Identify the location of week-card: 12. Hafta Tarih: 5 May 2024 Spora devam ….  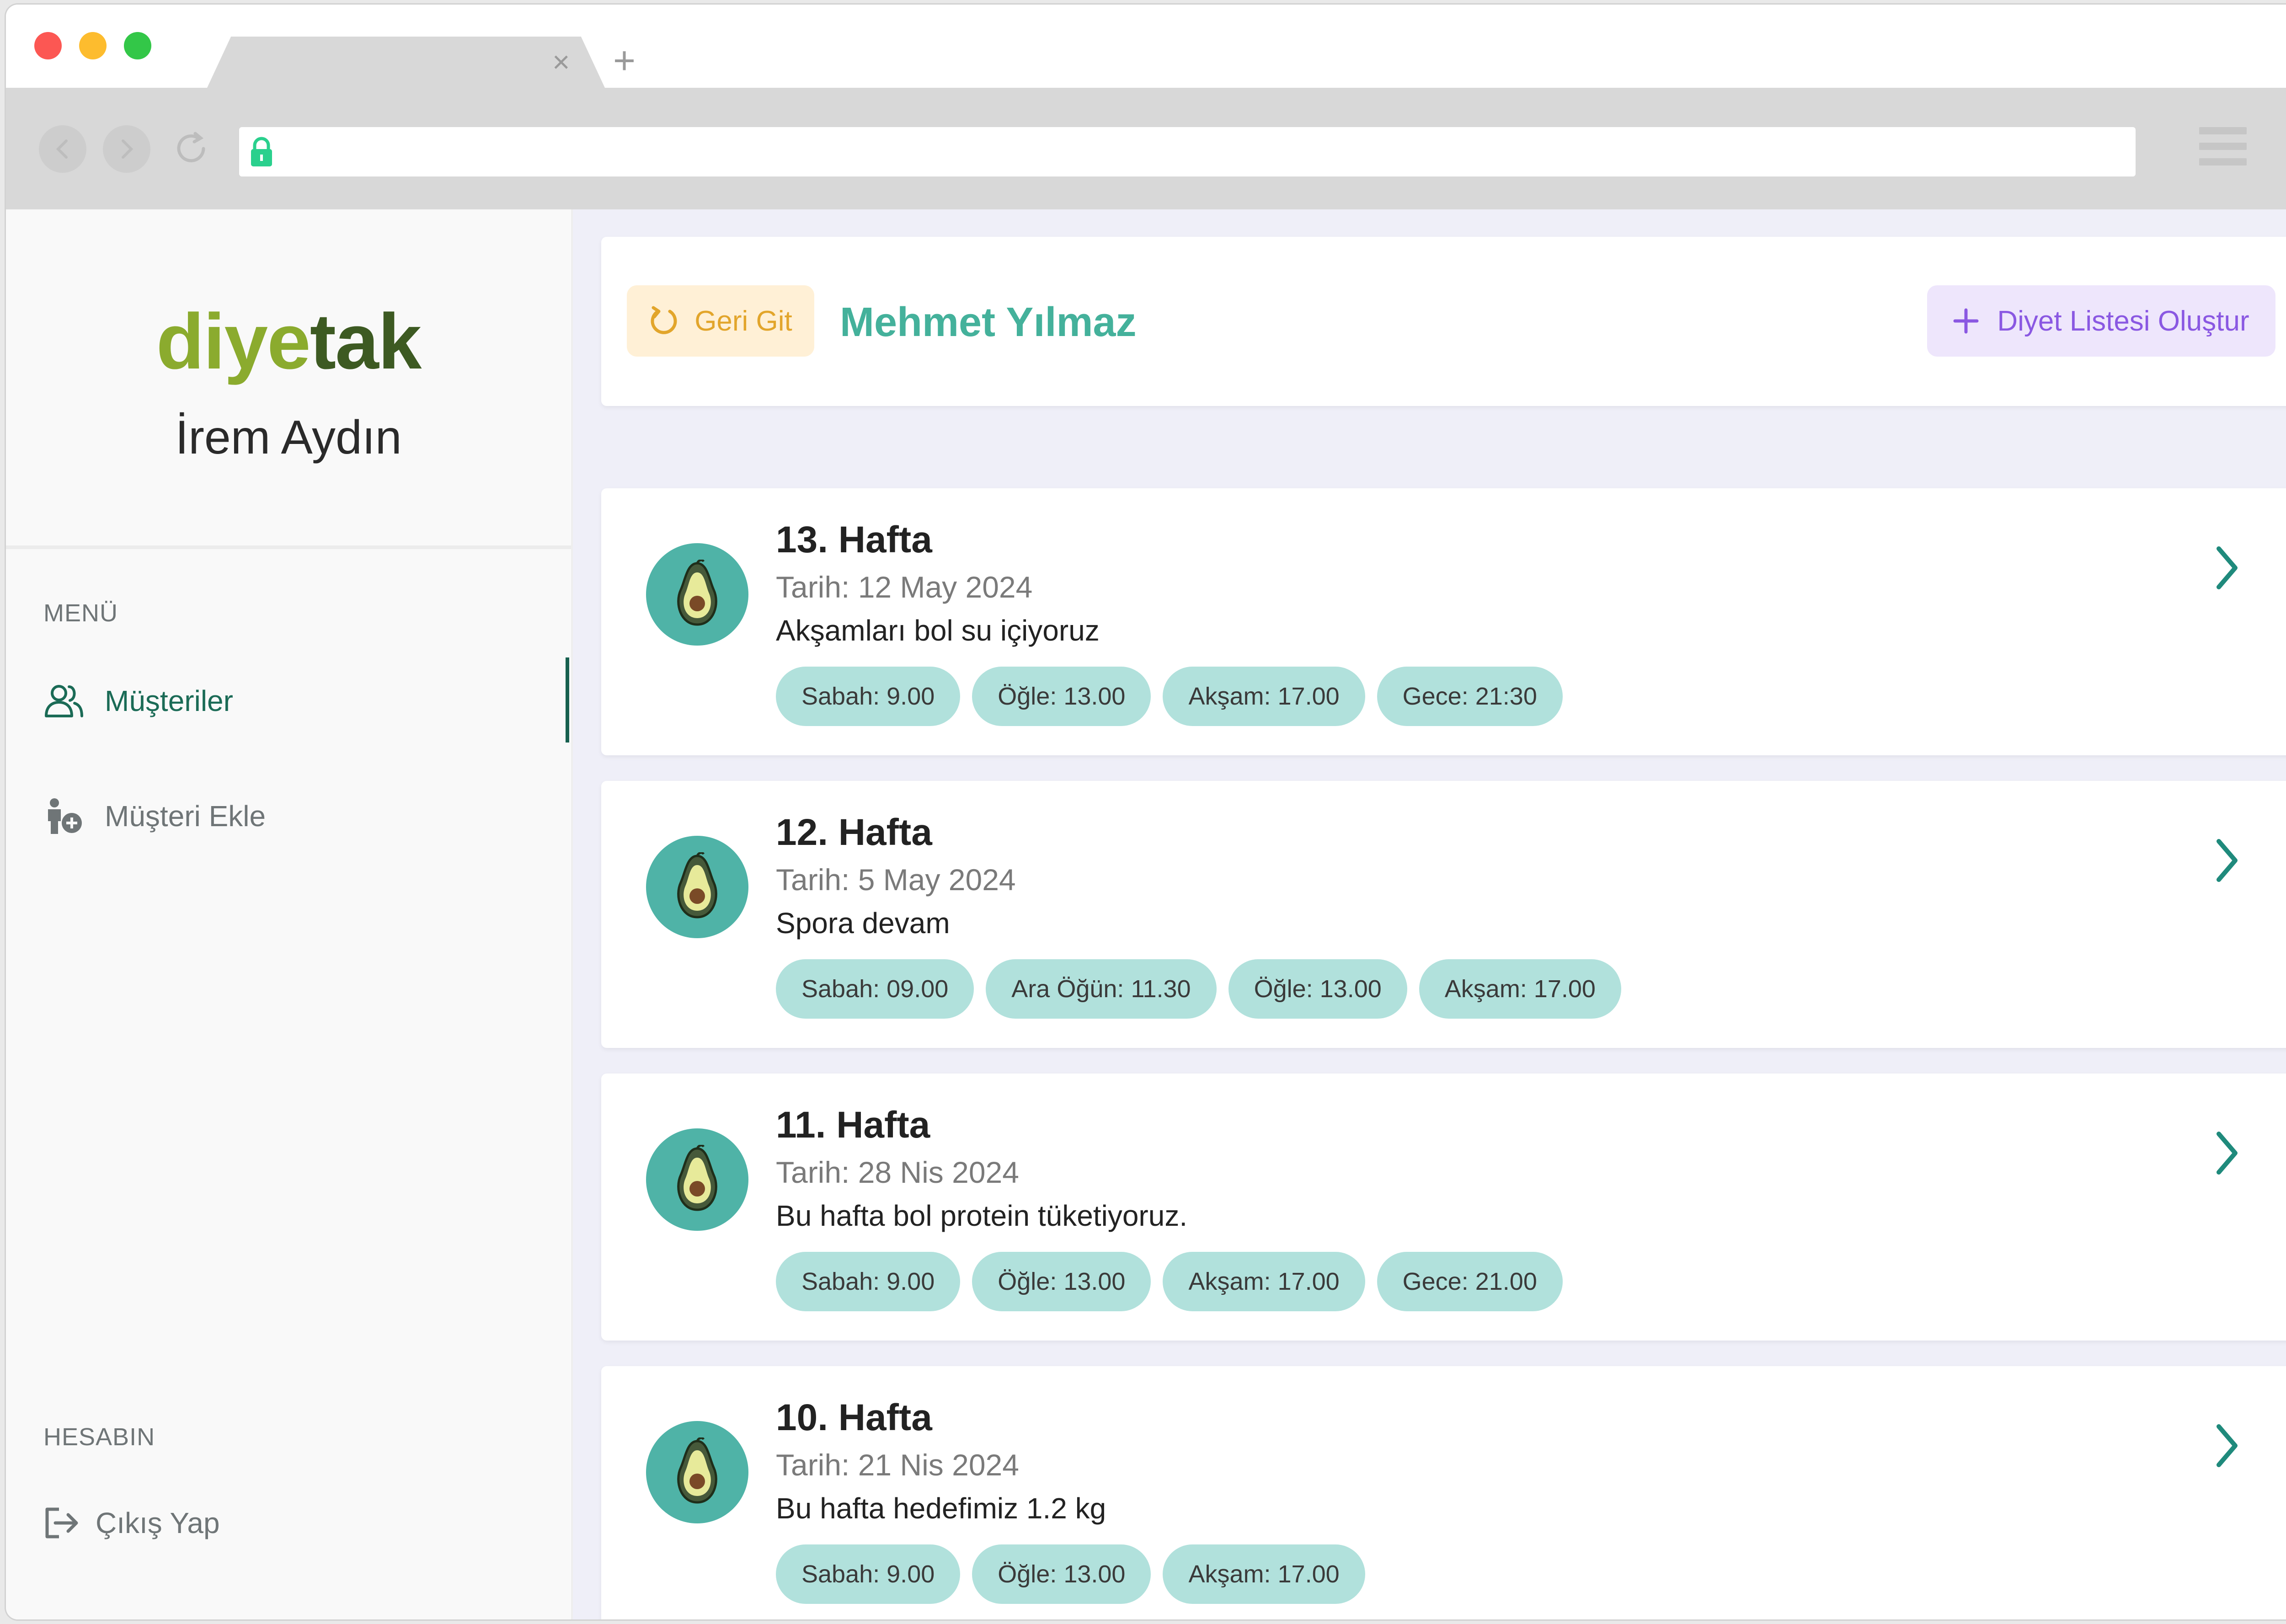
(1443, 914).